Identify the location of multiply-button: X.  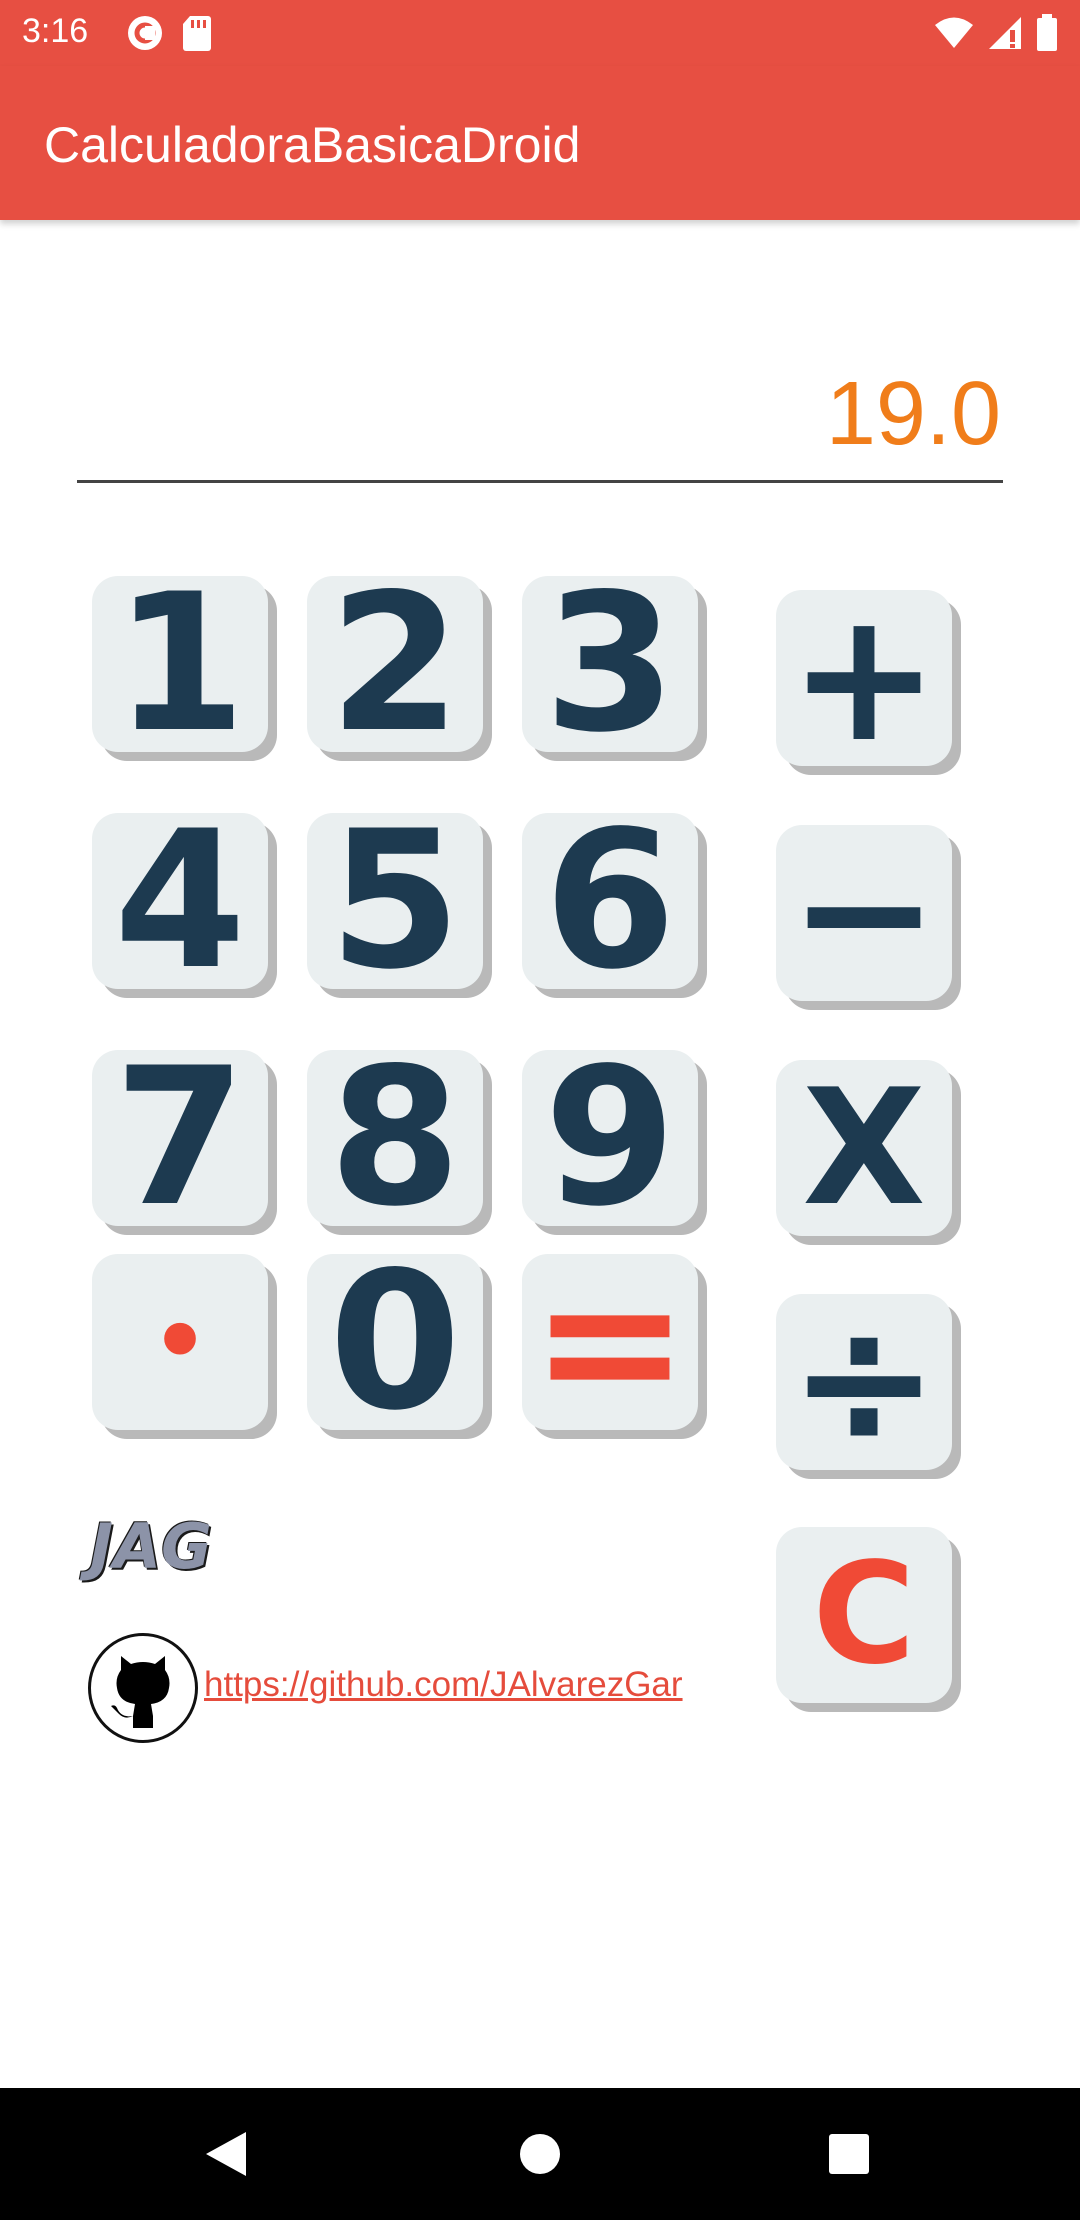
(864, 1148).